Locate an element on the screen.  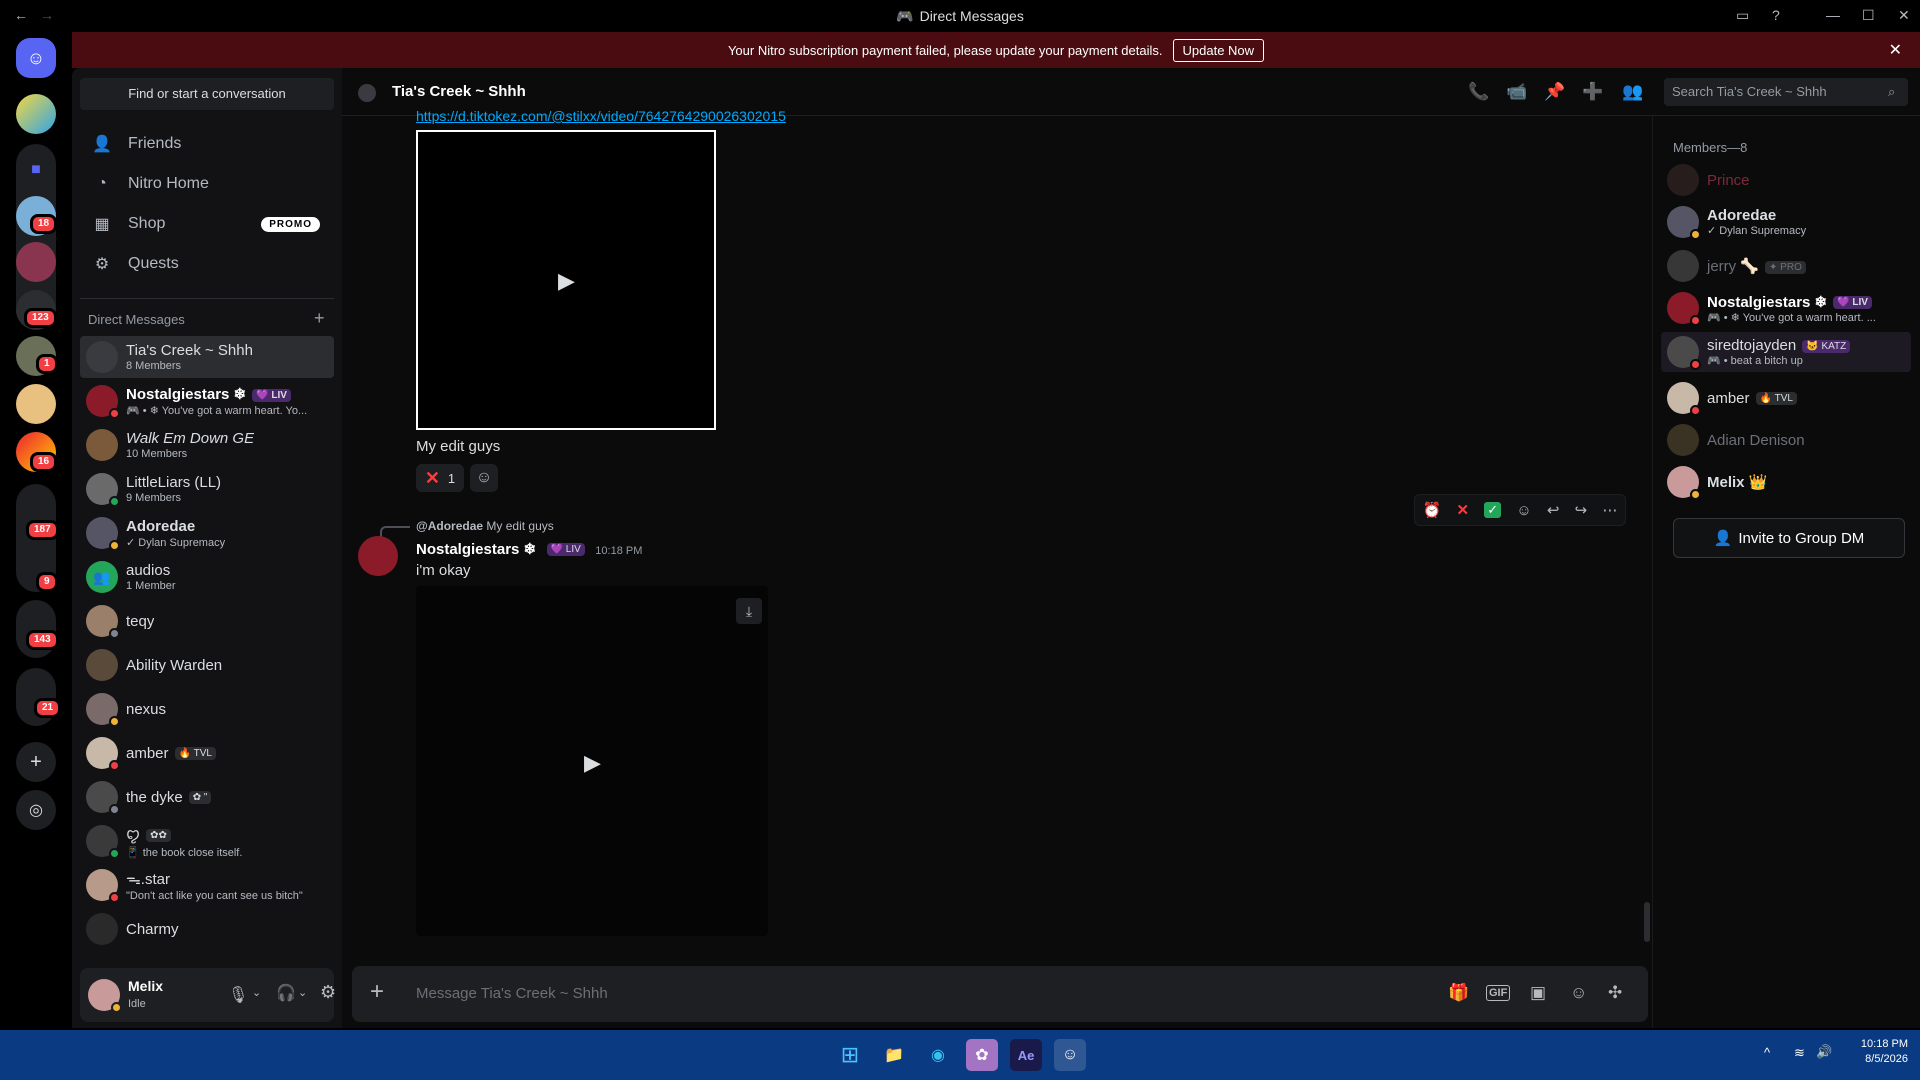
video-embed: ▶ is located at coordinates (566, 280).